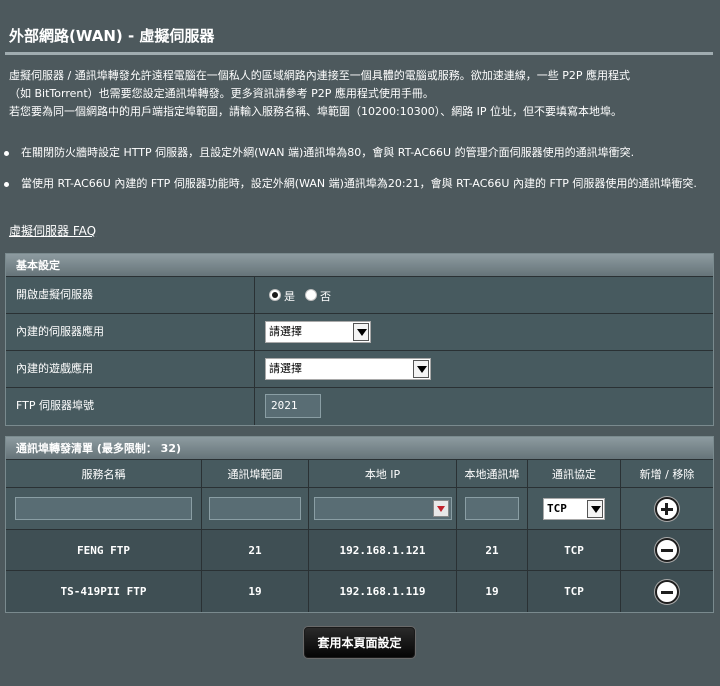 The width and height of the screenshot is (720, 686). What do you see at coordinates (440, 508) in the screenshot?
I see `caret-down-icon` at bounding box center [440, 508].